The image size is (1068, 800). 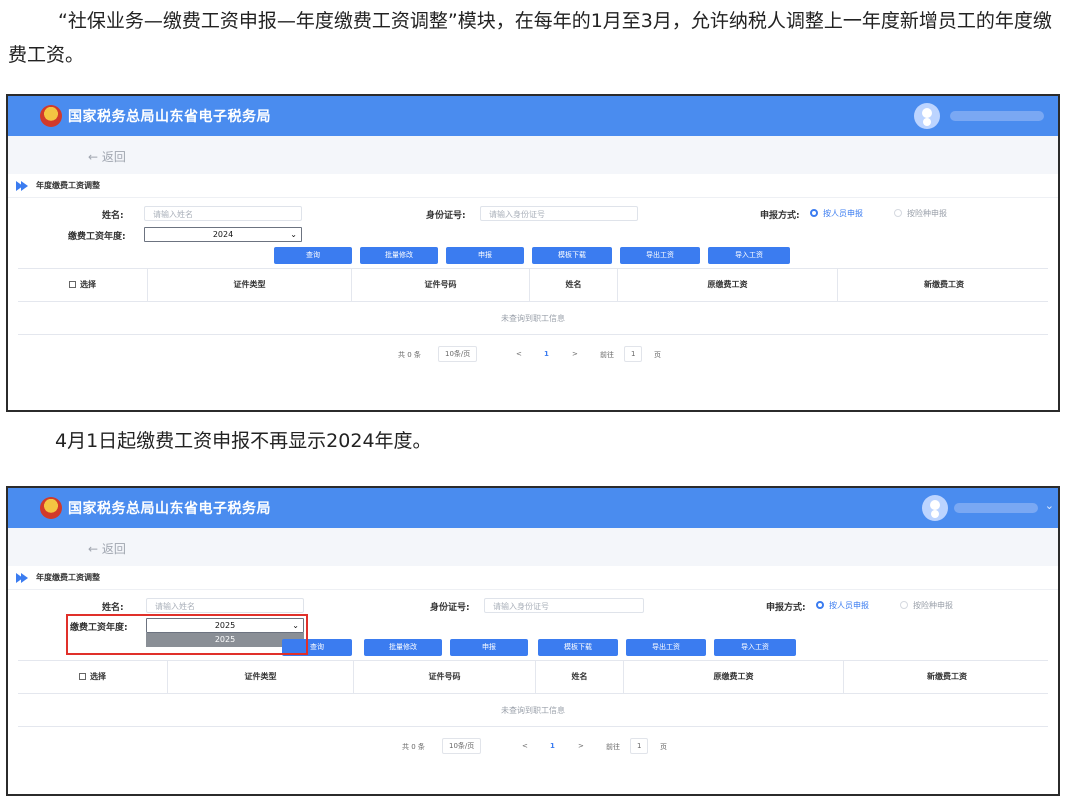 I want to click on highlight-box, so click(x=187, y=634).